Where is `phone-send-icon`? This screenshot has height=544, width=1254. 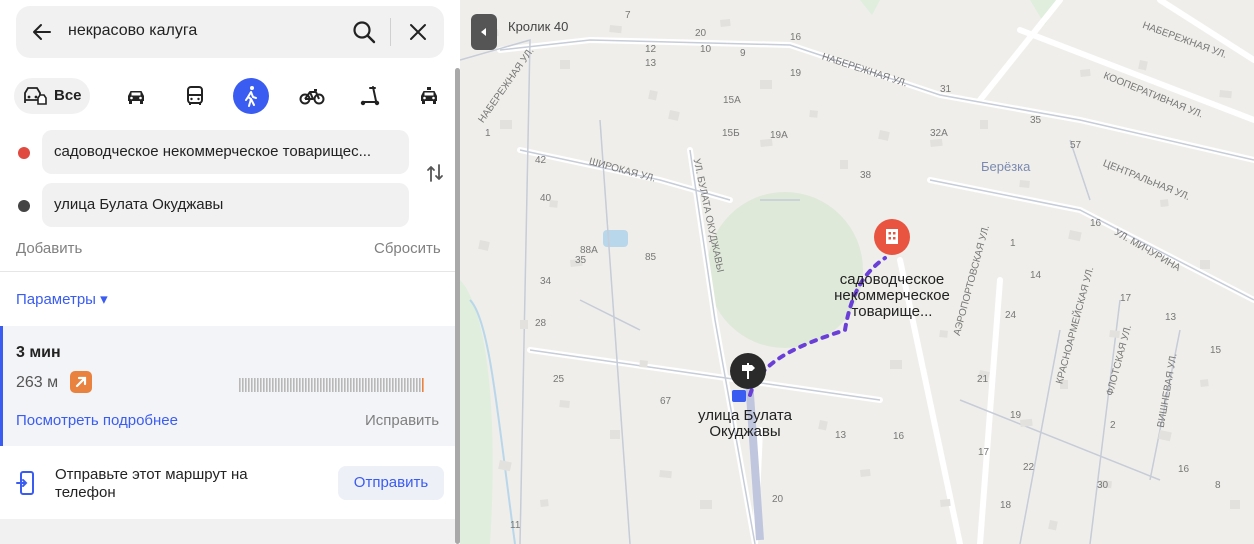
phone-send-icon is located at coordinates (25, 483).